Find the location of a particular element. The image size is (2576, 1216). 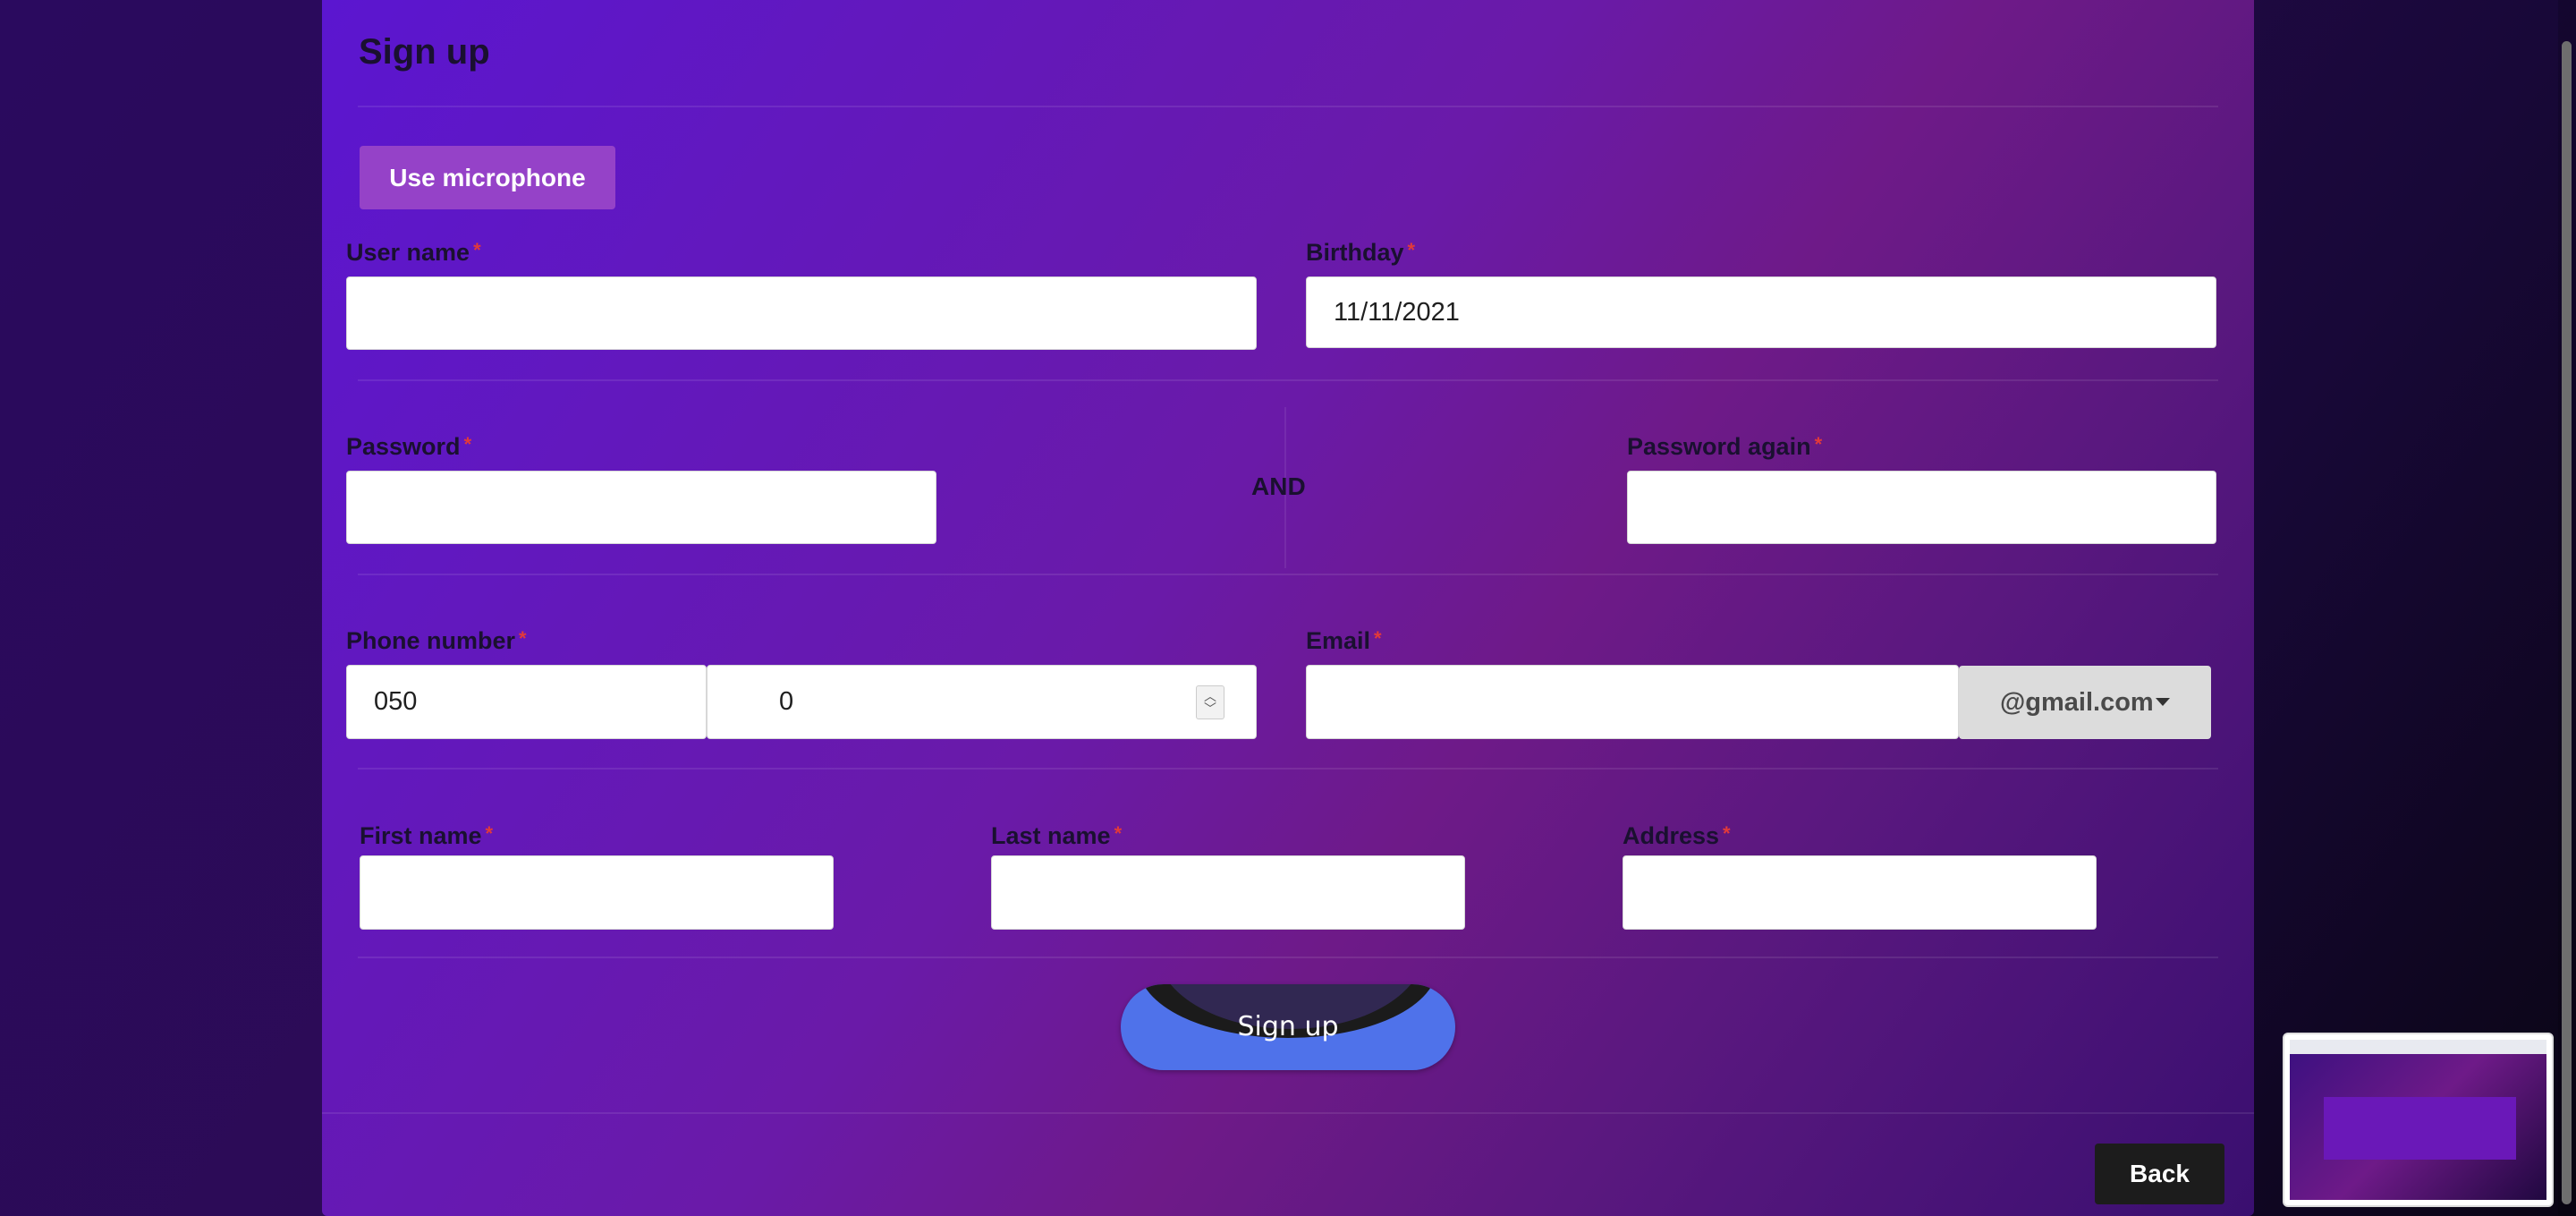

thumbnail-browser-bar is located at coordinates (2418, 1047).